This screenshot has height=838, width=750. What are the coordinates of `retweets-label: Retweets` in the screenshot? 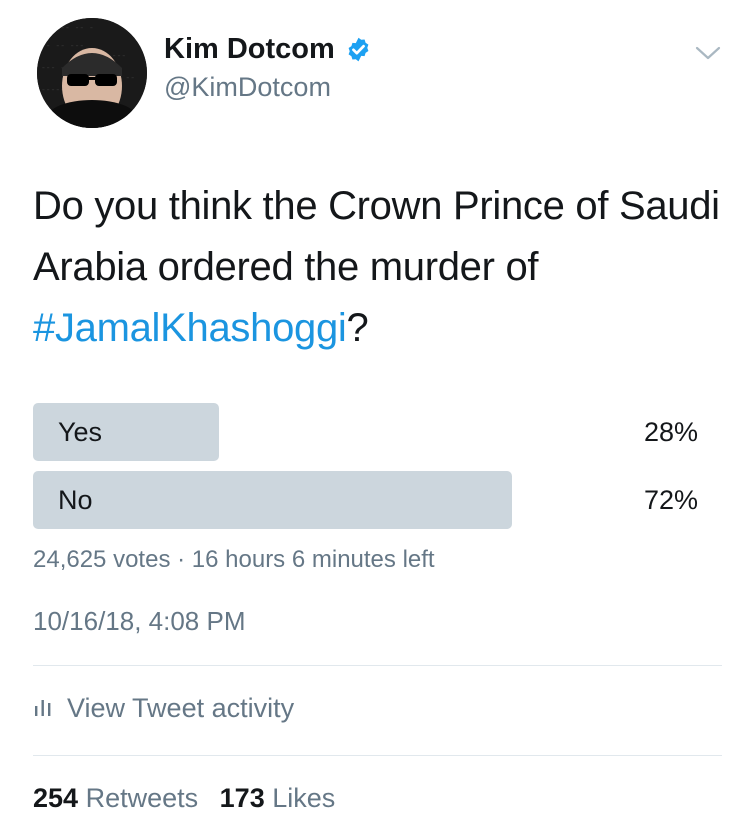 It's located at (142, 798).